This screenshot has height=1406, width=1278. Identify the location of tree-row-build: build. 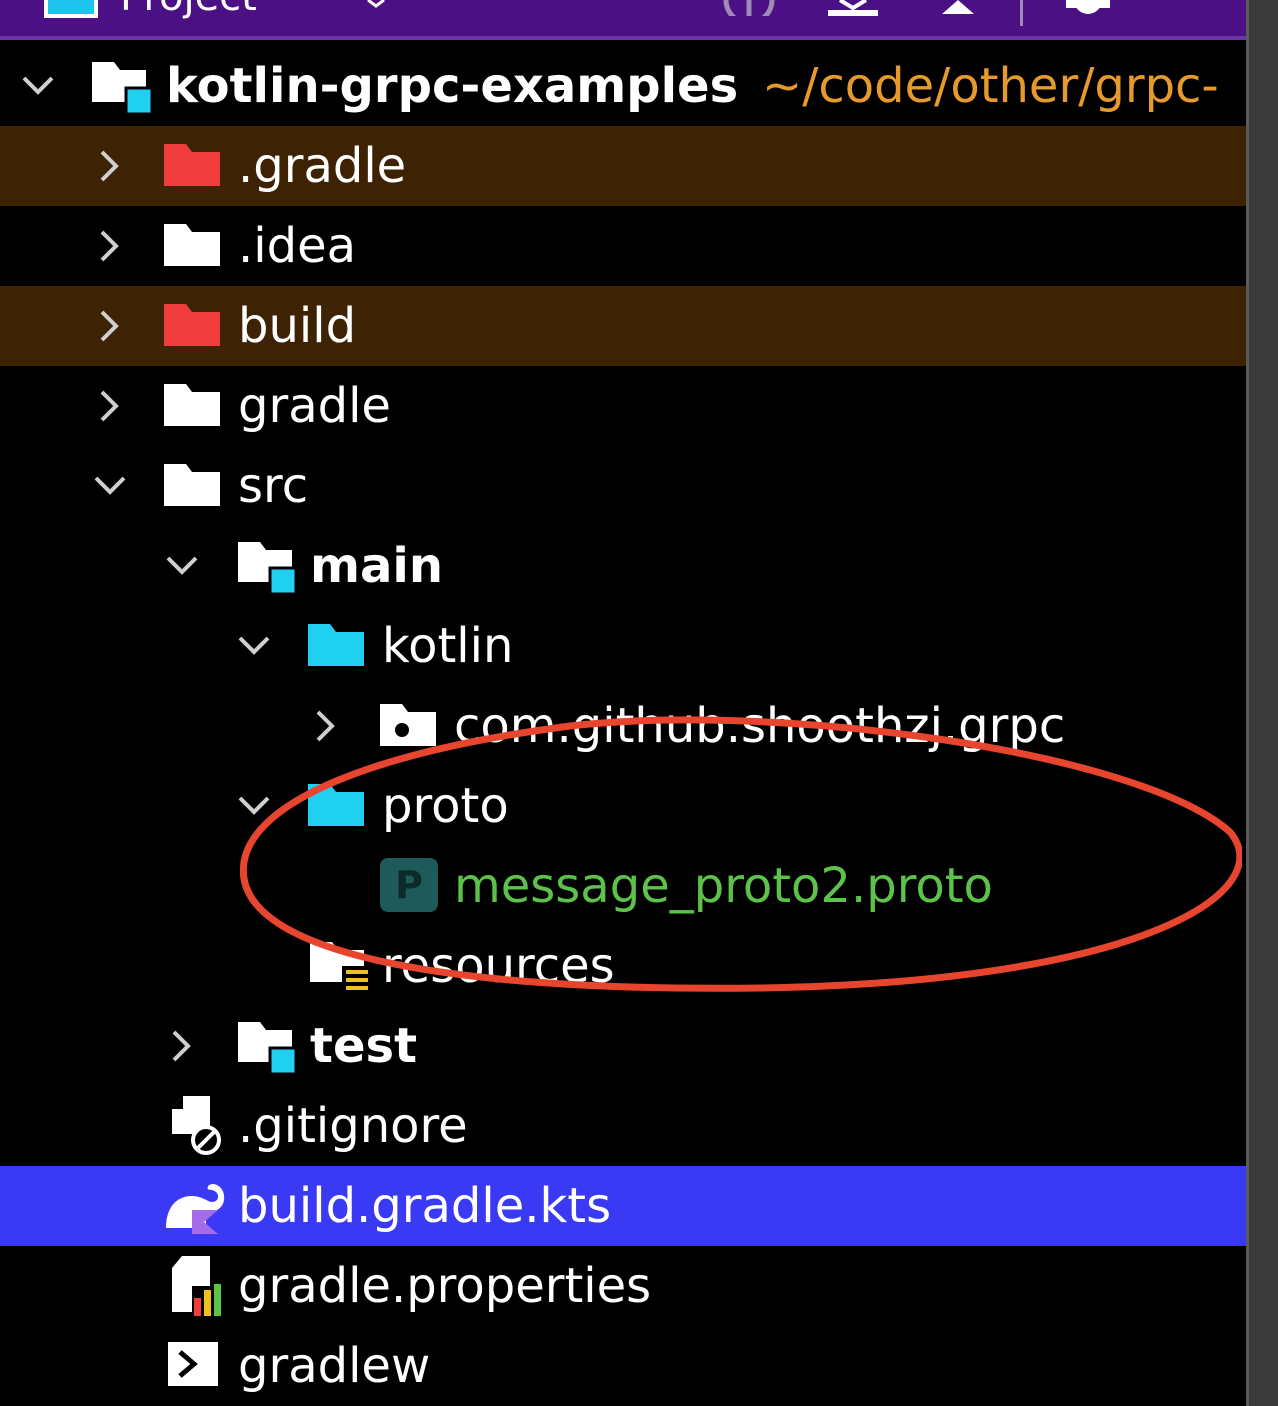
(623, 326).